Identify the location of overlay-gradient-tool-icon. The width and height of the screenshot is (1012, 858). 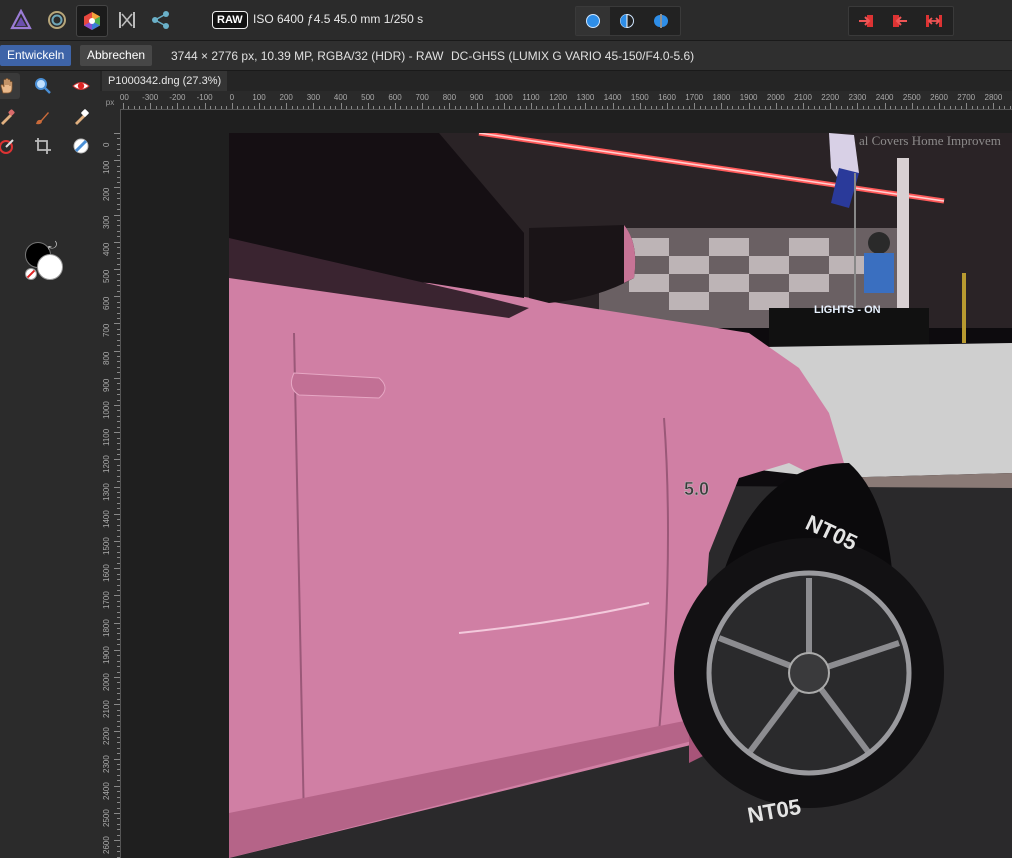
(10, 146).